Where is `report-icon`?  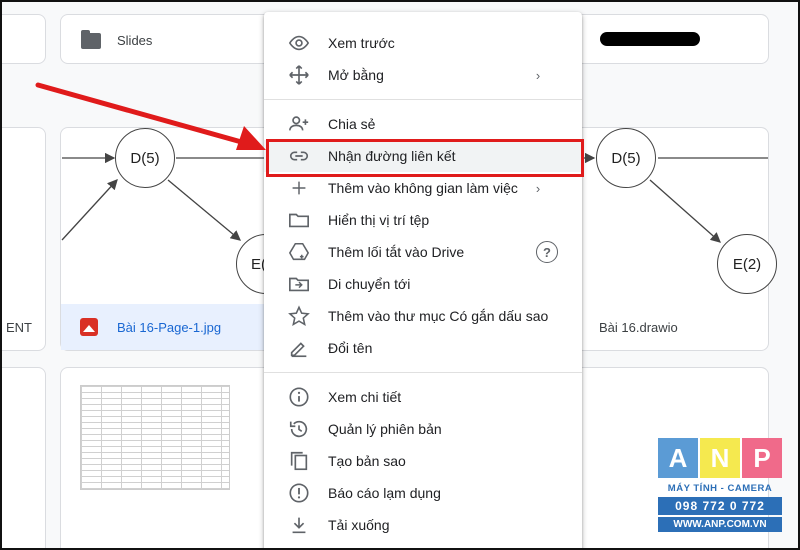 report-icon is located at coordinates (299, 493).